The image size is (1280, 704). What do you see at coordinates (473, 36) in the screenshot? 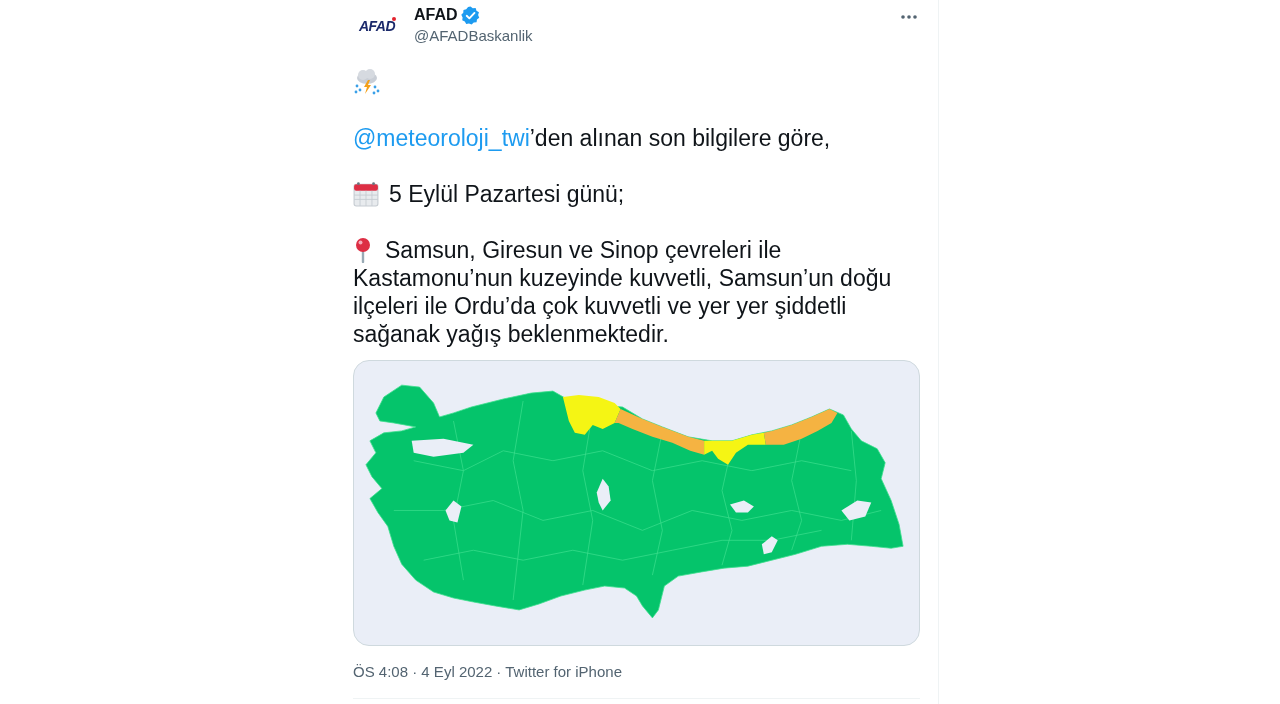
I see `author-handle: @AFADBaskanlik` at bounding box center [473, 36].